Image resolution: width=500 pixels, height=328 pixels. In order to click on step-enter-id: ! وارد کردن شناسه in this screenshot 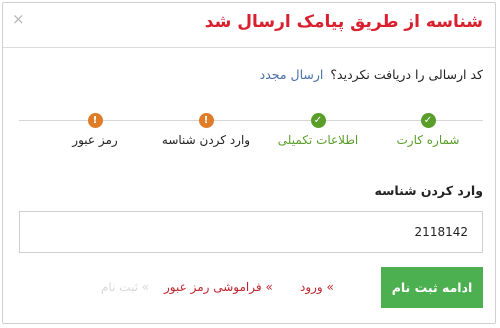, I will do `click(206, 130)`.